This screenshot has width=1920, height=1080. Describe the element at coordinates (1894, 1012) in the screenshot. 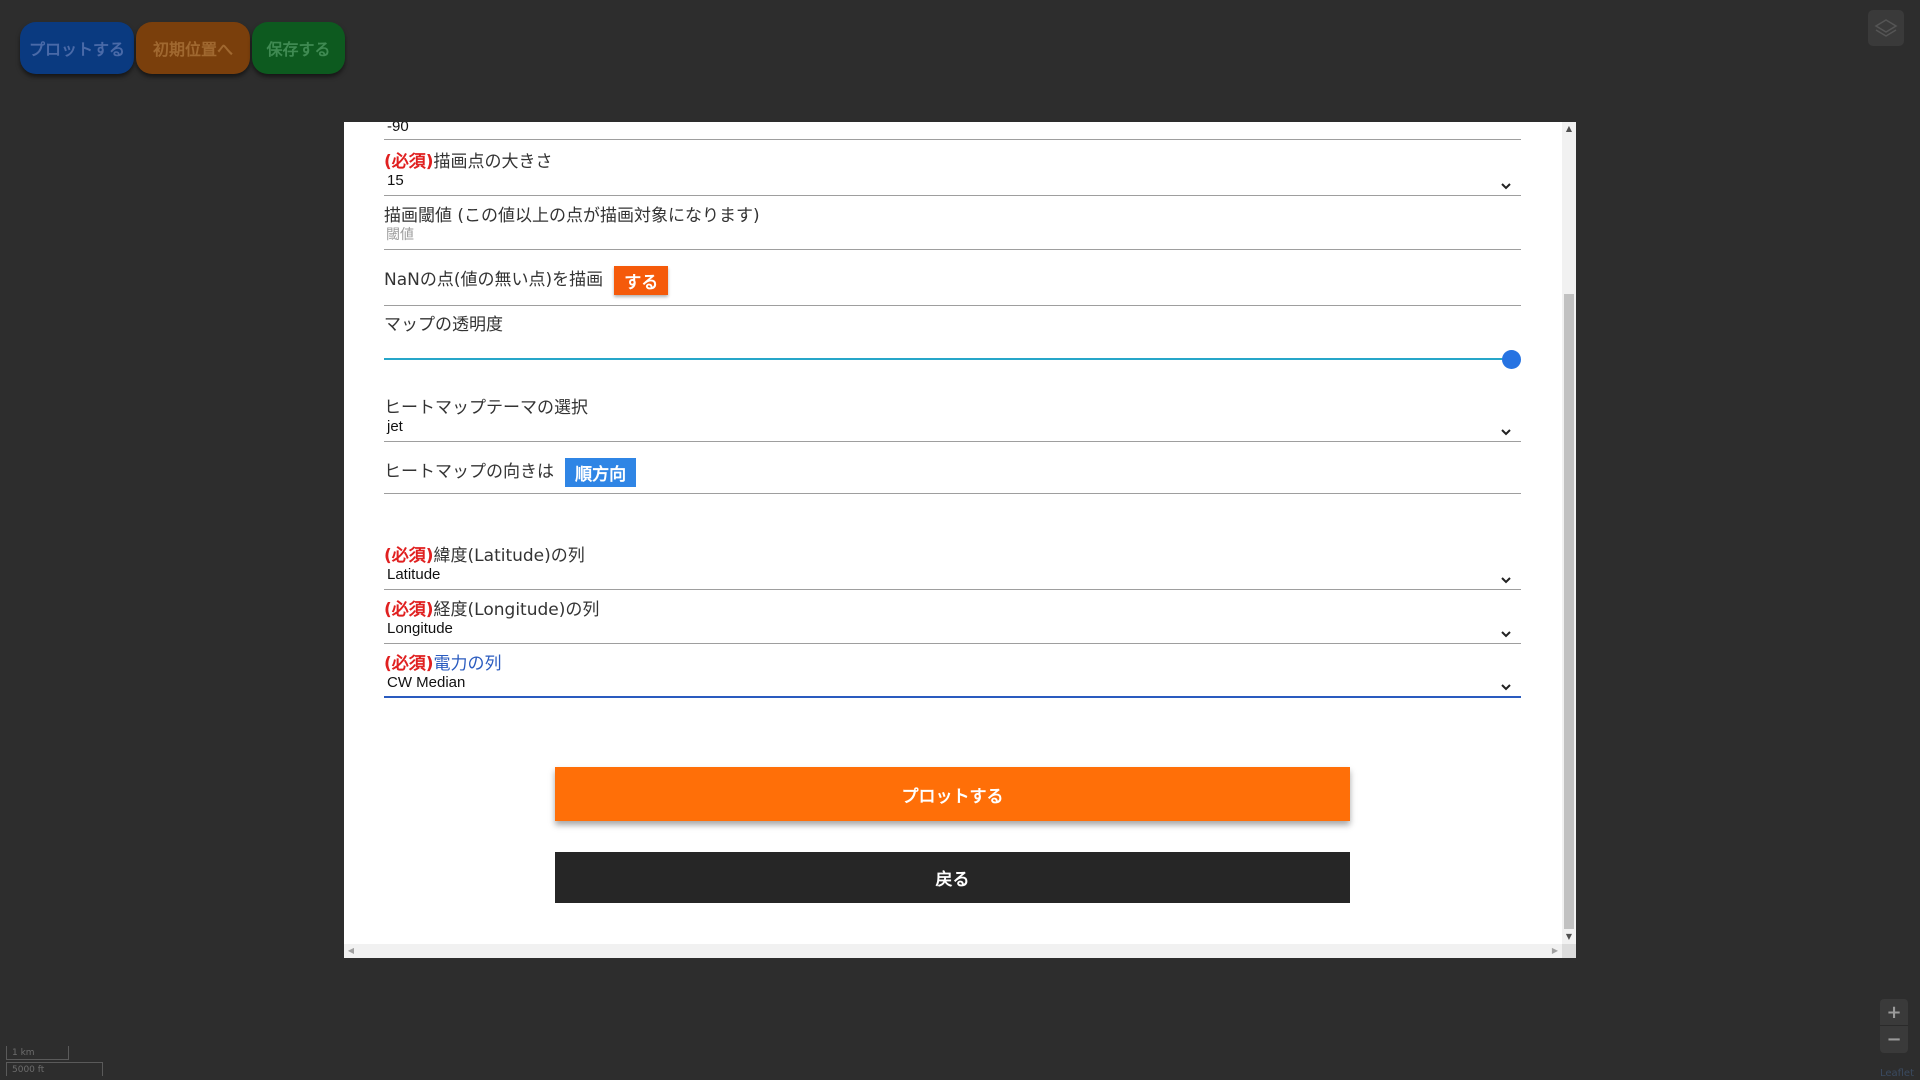

I see `zoom-in-button: +` at that location.